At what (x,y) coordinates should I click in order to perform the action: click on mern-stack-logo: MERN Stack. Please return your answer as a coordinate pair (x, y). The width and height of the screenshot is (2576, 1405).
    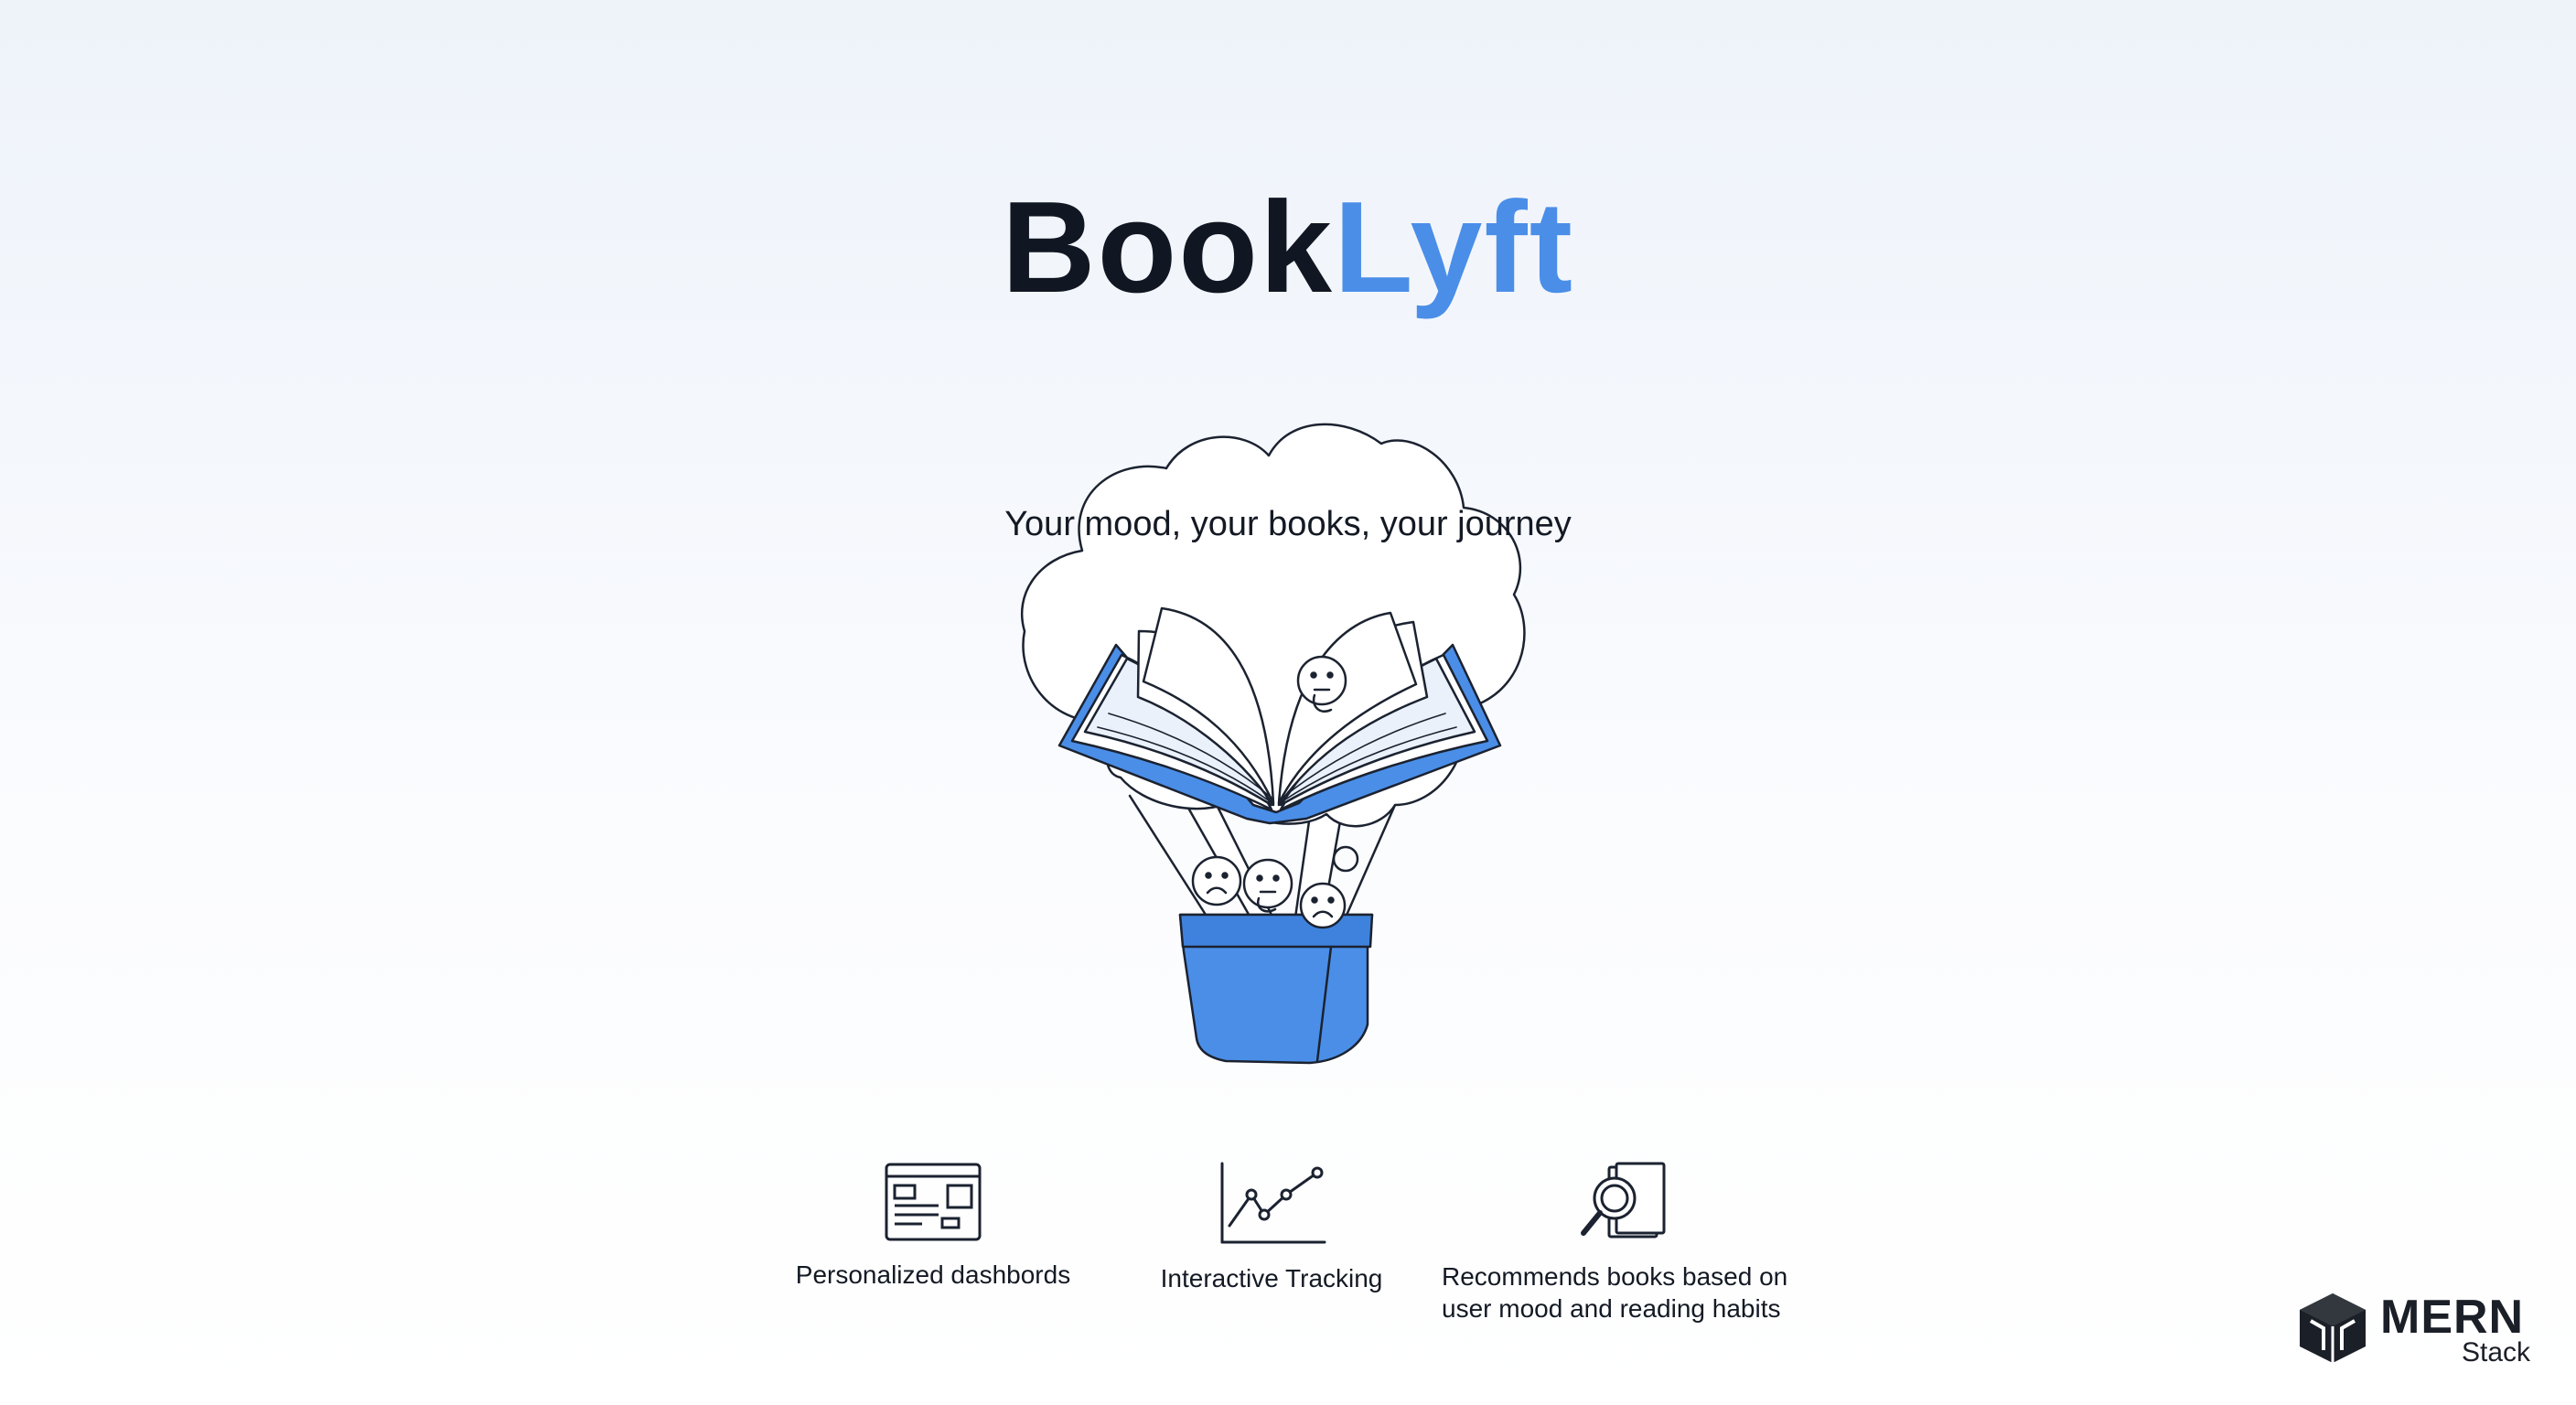
    Looking at the image, I should click on (2413, 1327).